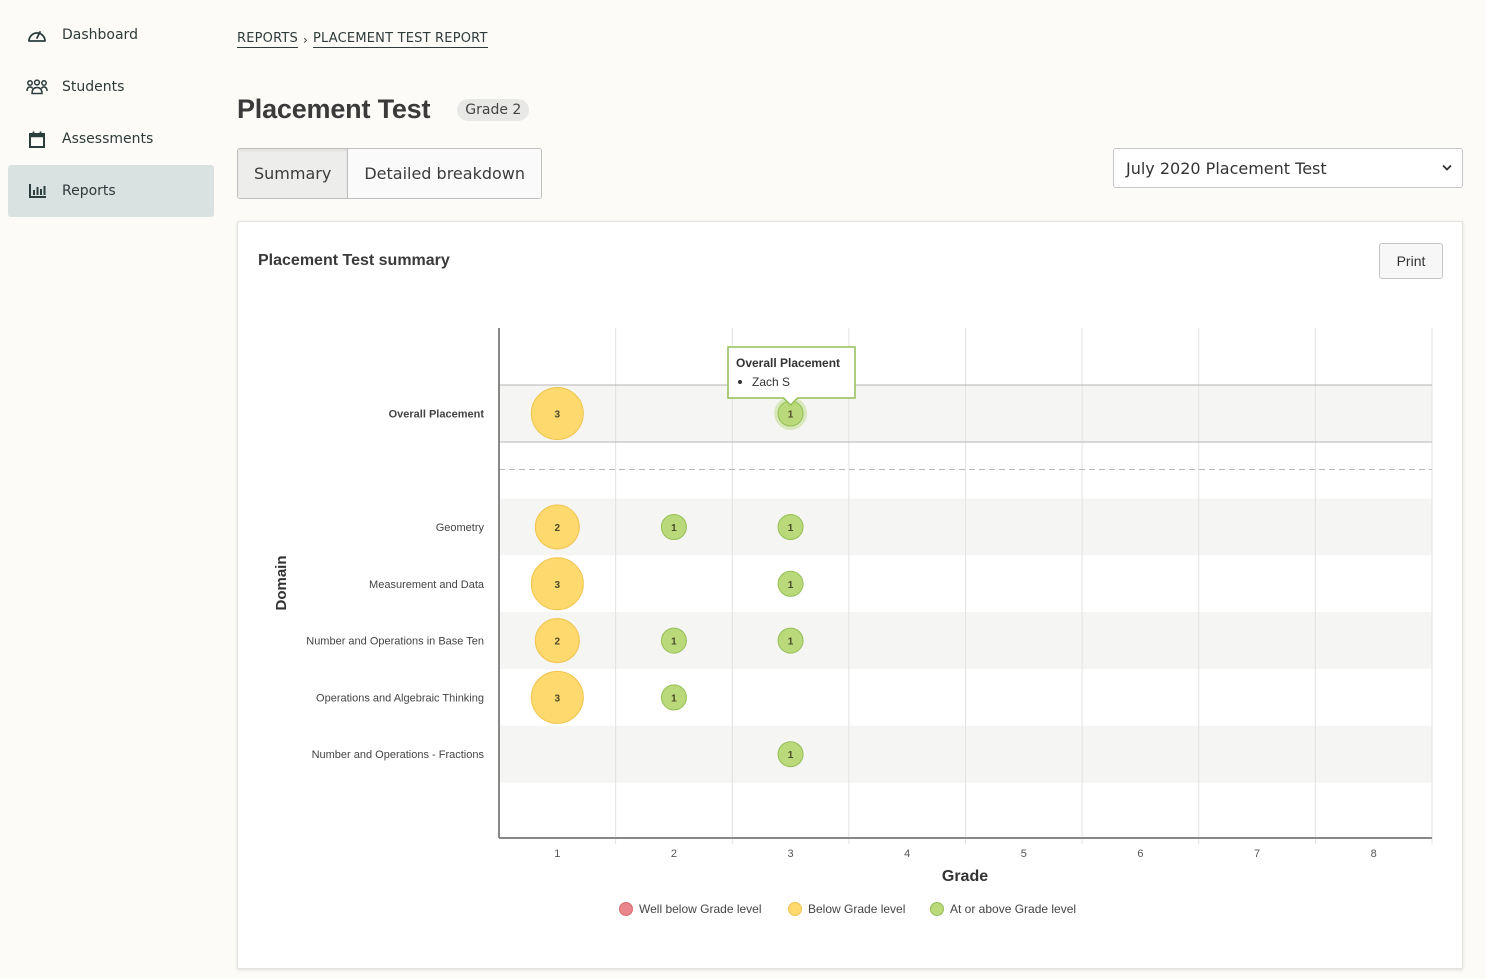 The height and width of the screenshot is (979, 1486). Describe the element at coordinates (100, 35) in the screenshot. I see `sidebar-item-label: Dashboard` at that location.